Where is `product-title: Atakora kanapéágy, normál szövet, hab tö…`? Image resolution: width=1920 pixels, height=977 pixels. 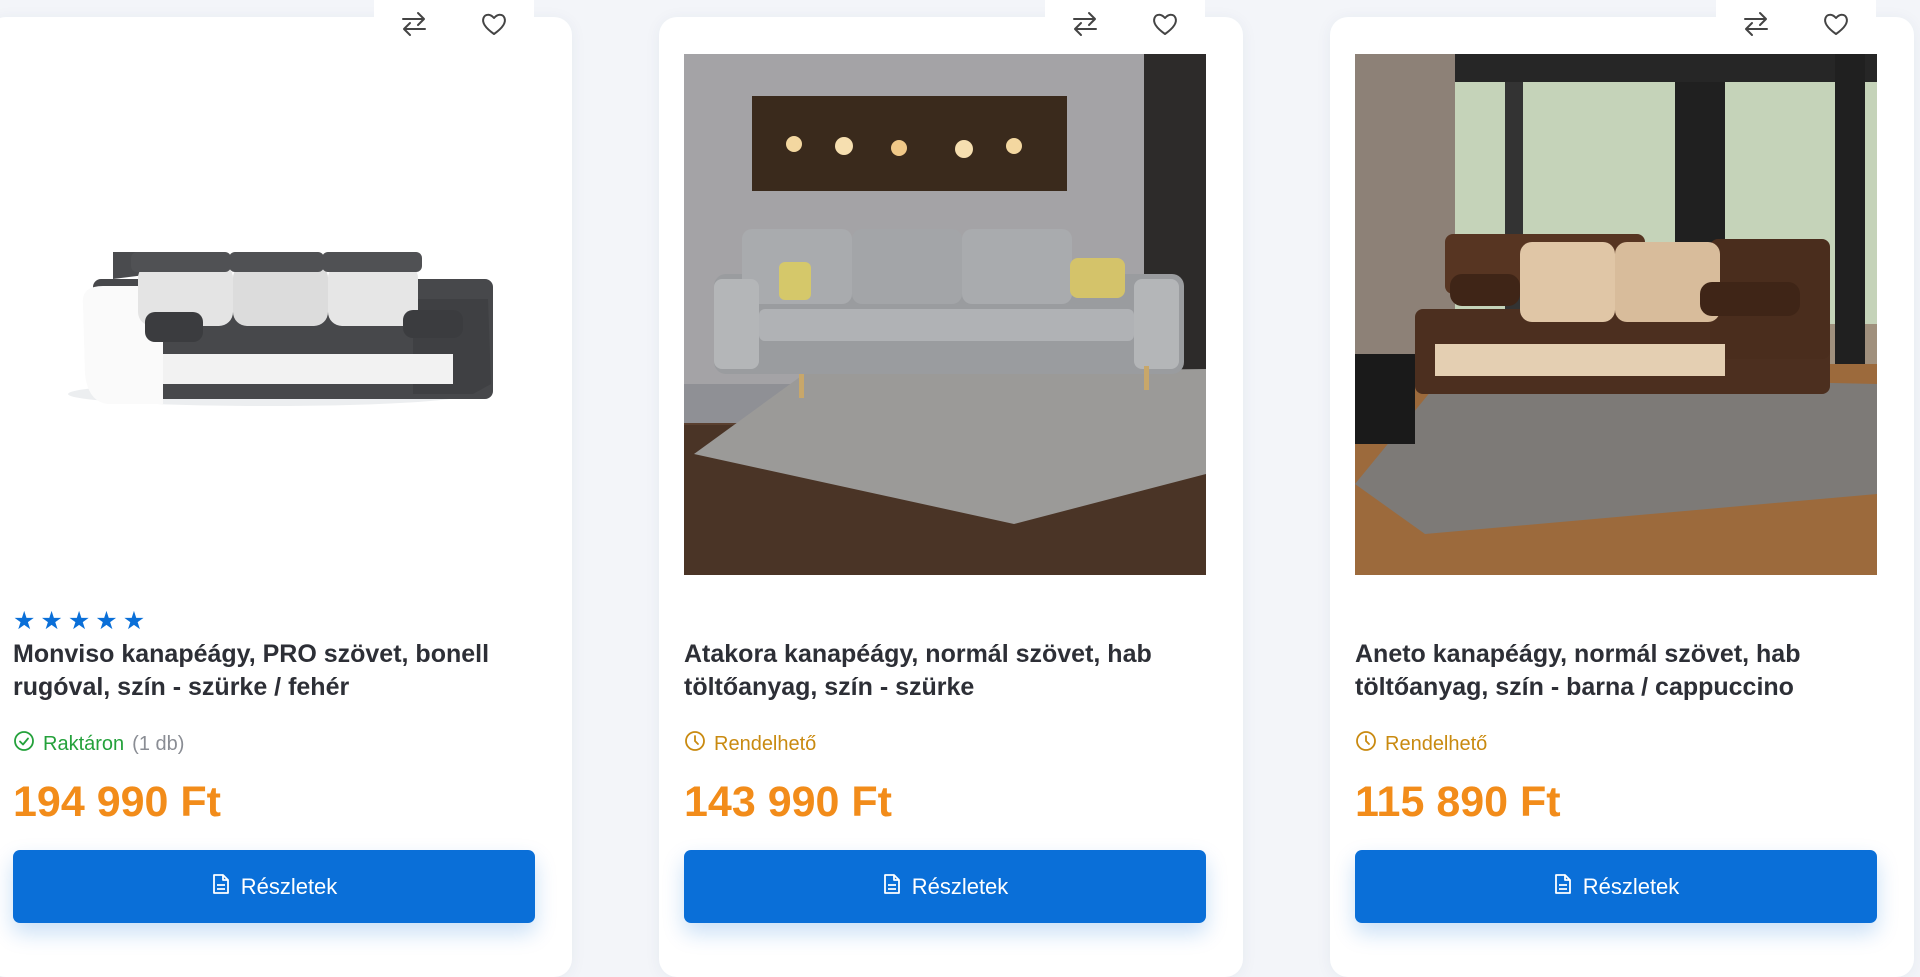 product-title: Atakora kanapéágy, normál szövet, hab tö… is located at coordinates (945, 671).